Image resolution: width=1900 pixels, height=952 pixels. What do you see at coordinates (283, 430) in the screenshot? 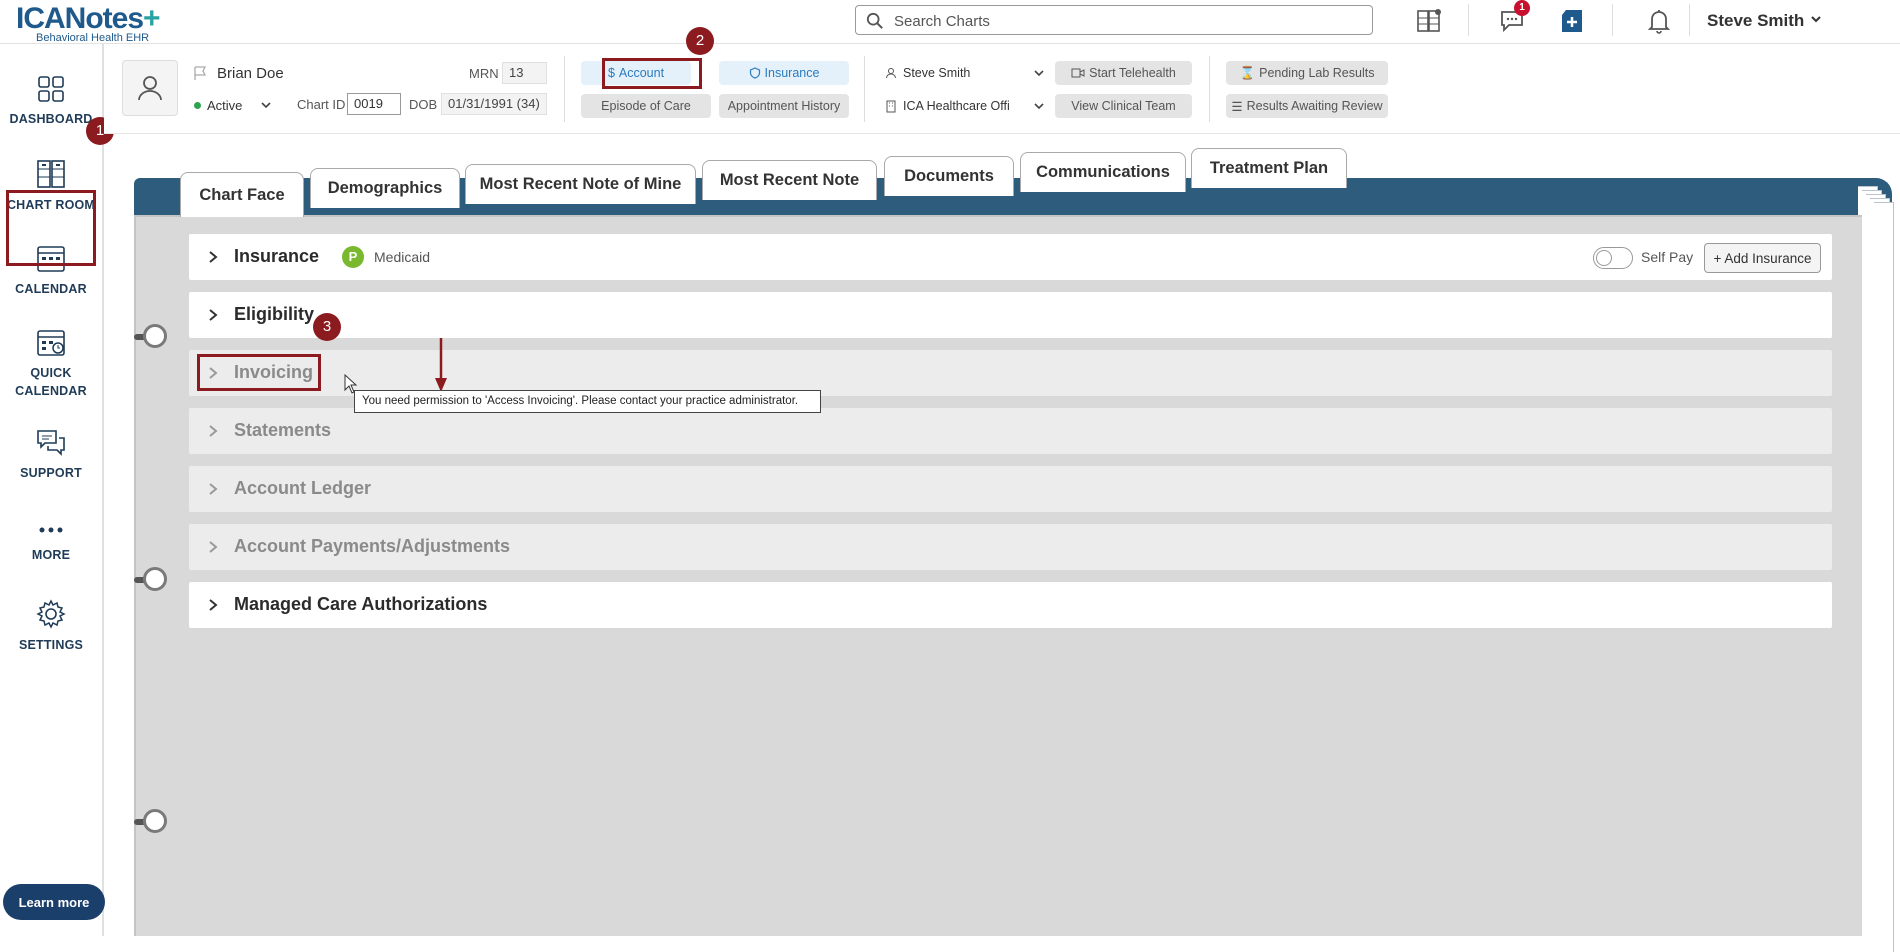
I see `section-title: Statements` at bounding box center [283, 430].